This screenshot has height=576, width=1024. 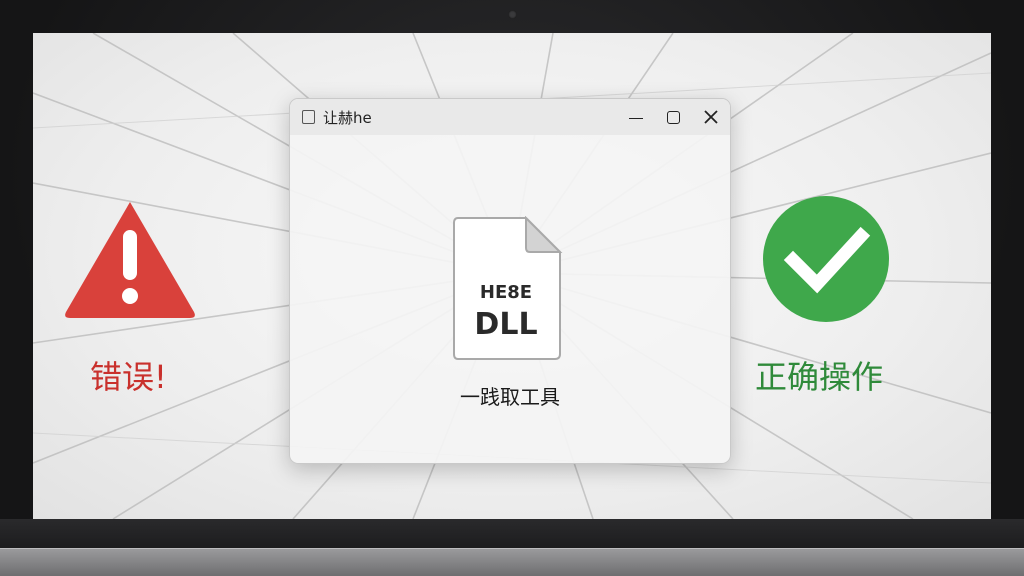 What do you see at coordinates (505, 324) in the screenshot?
I see `file-icon-text-dll: DLL` at bounding box center [505, 324].